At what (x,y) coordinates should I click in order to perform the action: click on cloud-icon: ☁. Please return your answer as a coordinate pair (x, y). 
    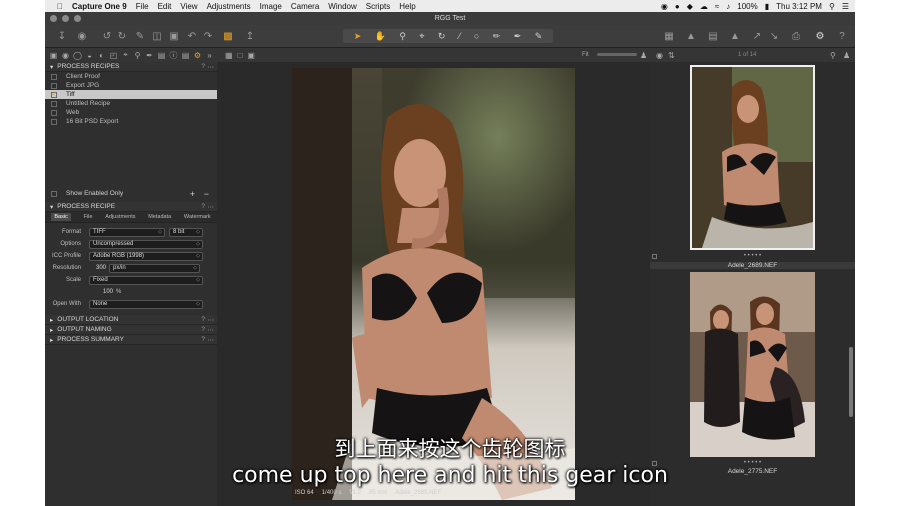
    Looking at the image, I should click on (704, 6).